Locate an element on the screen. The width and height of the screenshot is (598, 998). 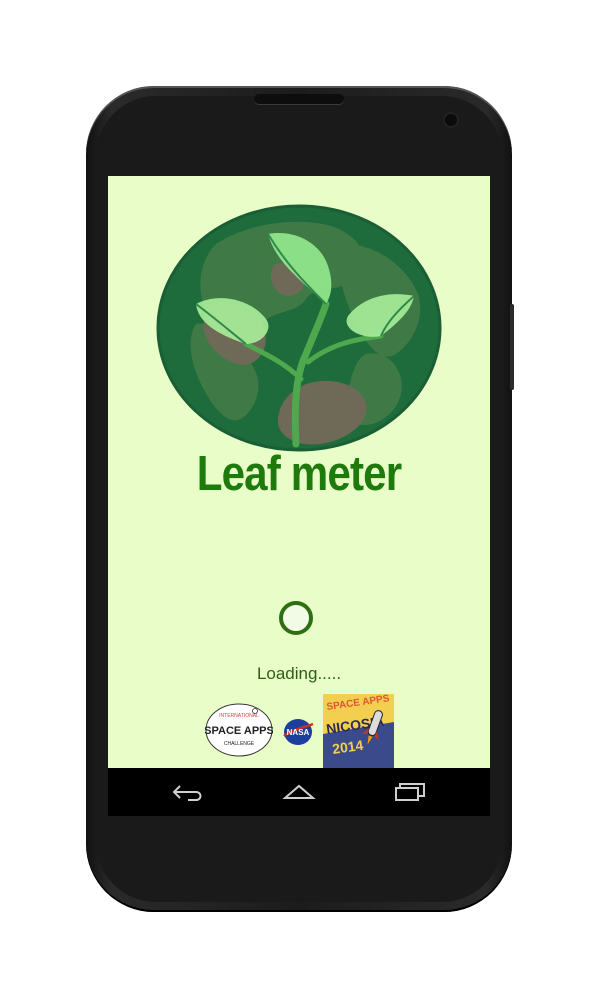
android-navigation-bar is located at coordinates (299, 792).